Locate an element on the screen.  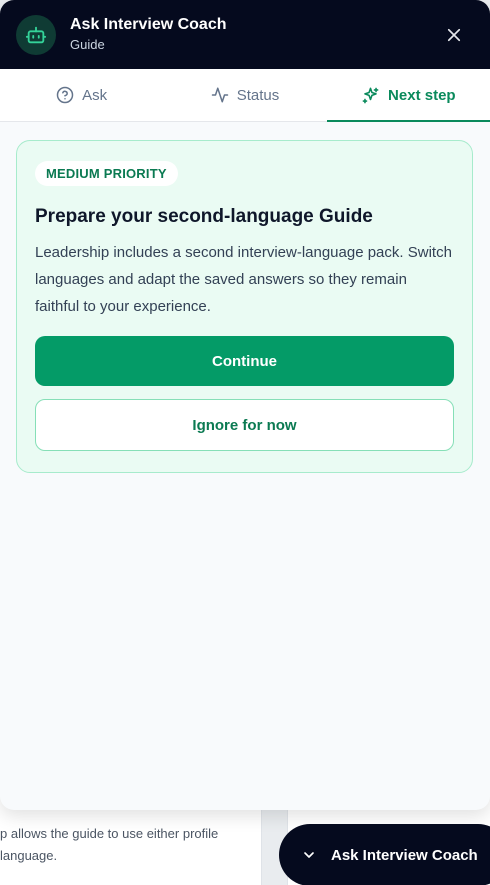
tab-ask-label: Ask is located at coordinates (95, 95).